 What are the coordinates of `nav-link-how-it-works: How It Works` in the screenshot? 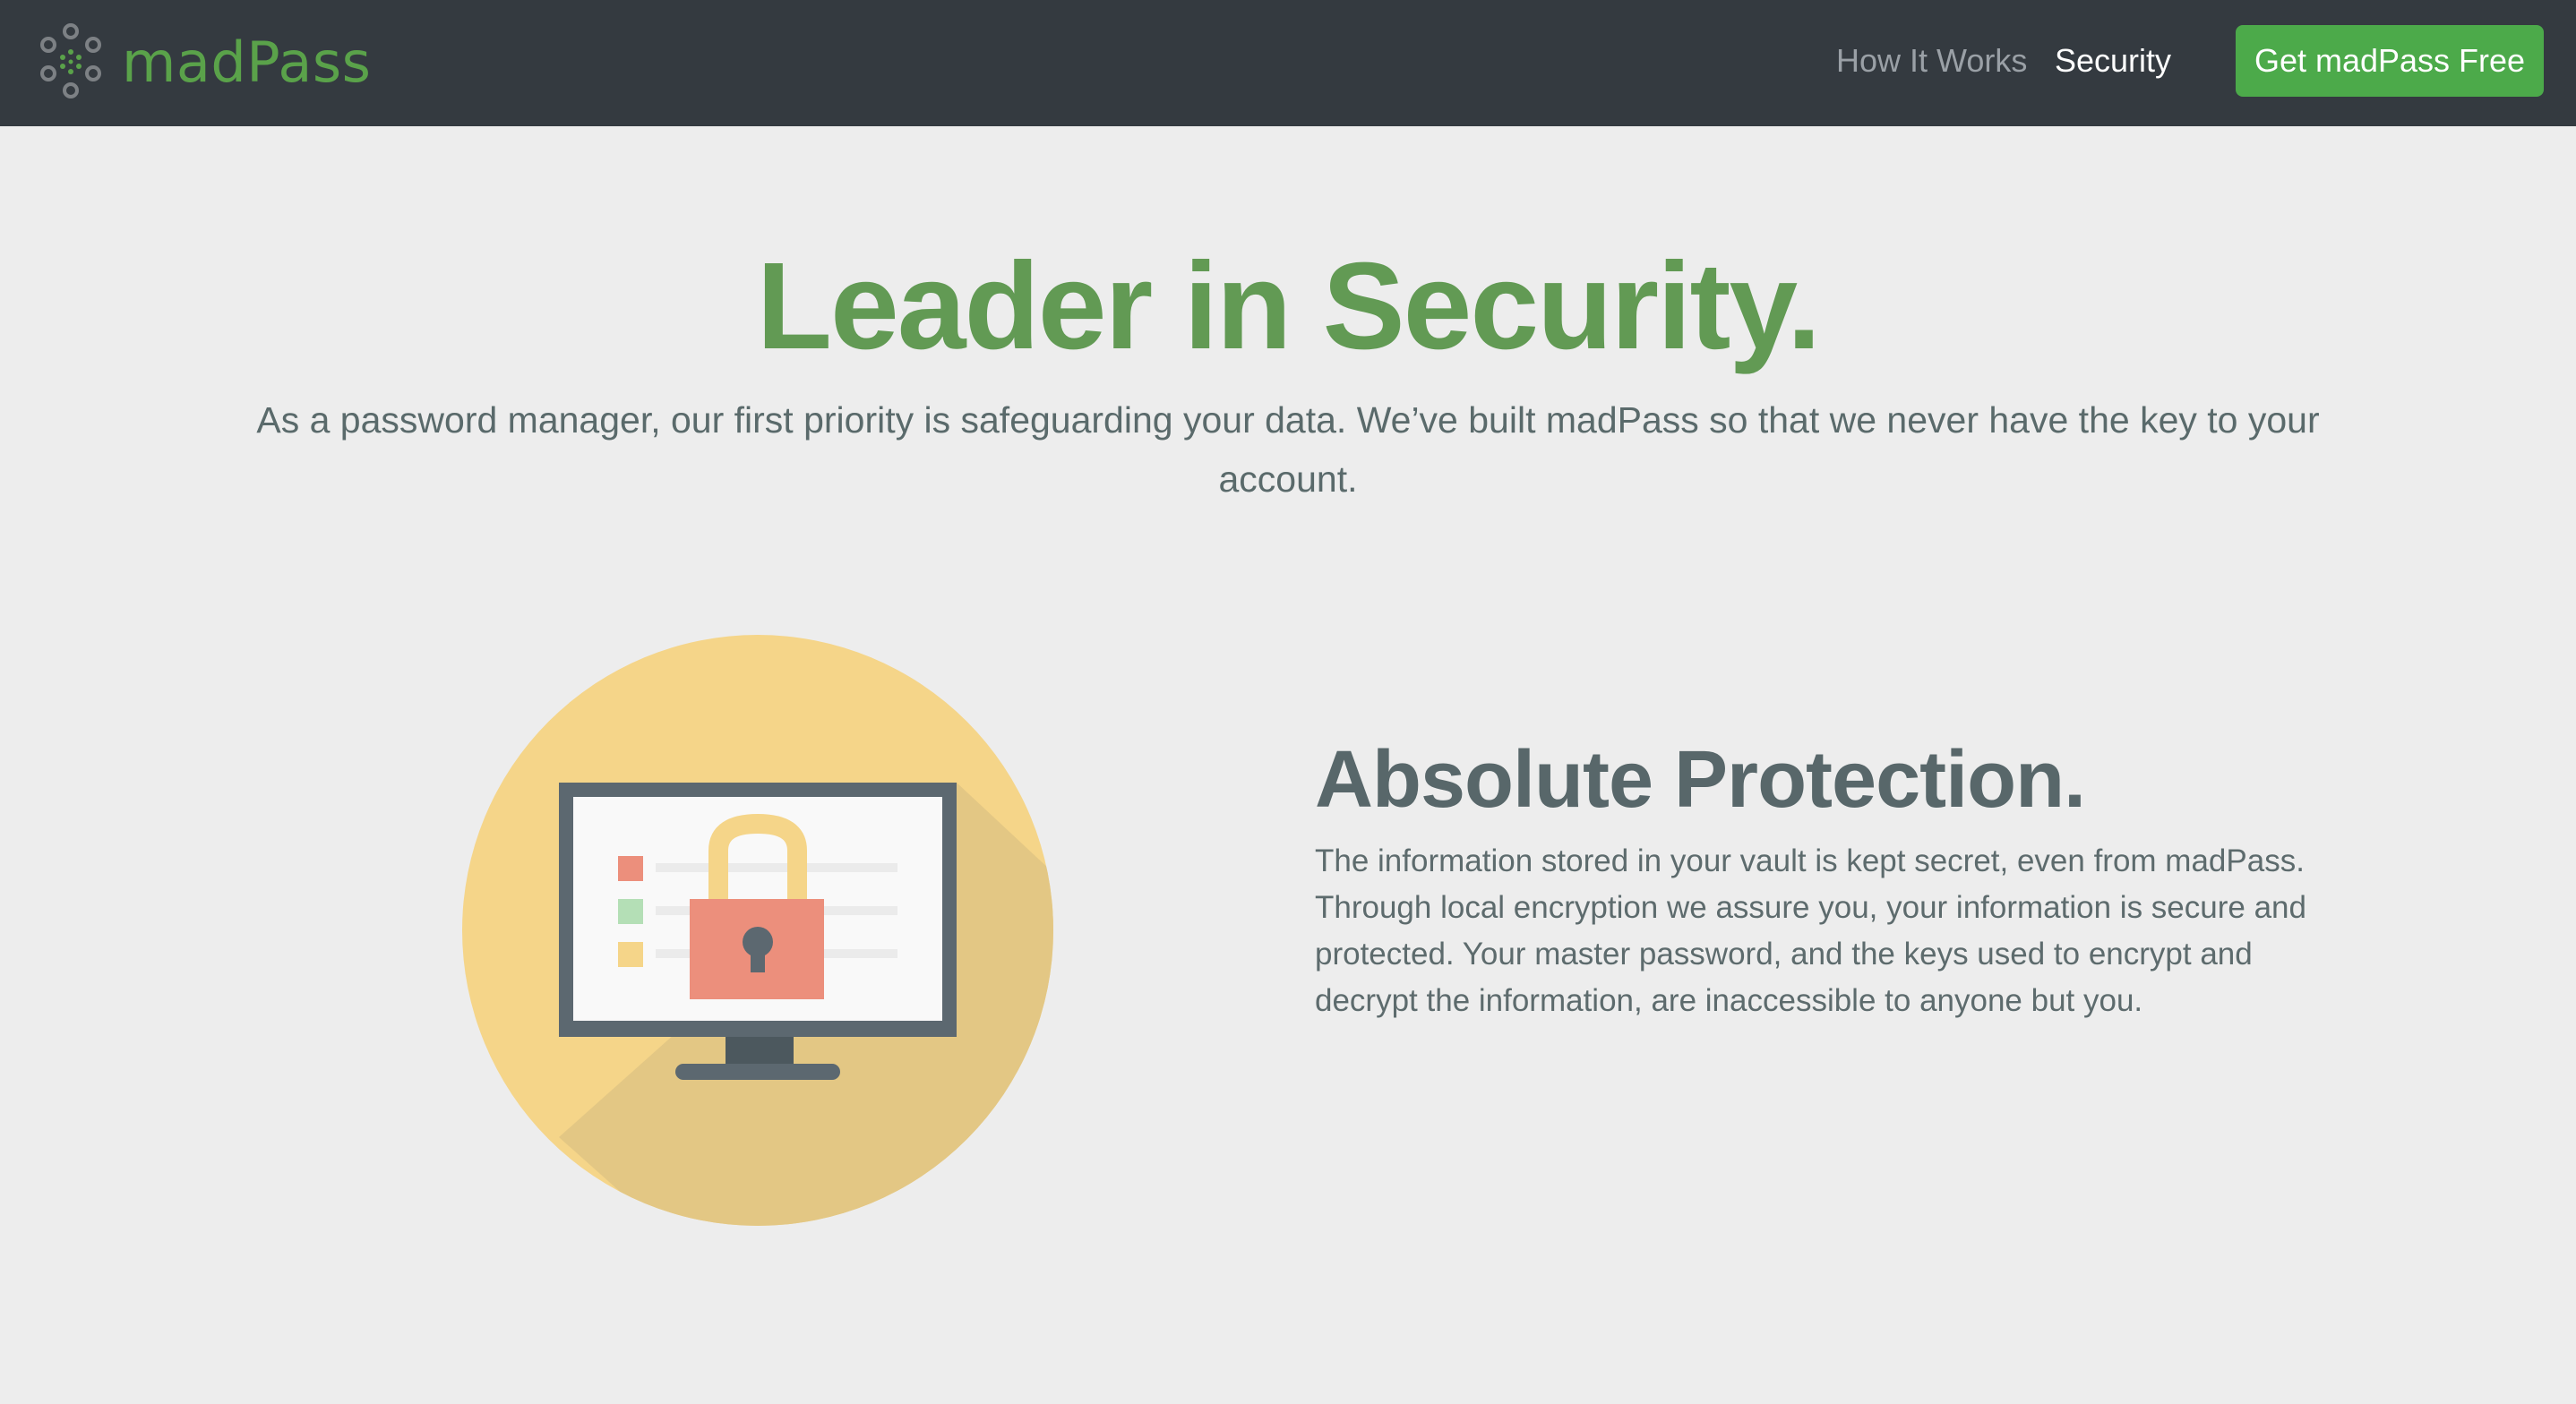 It's located at (1931, 61).